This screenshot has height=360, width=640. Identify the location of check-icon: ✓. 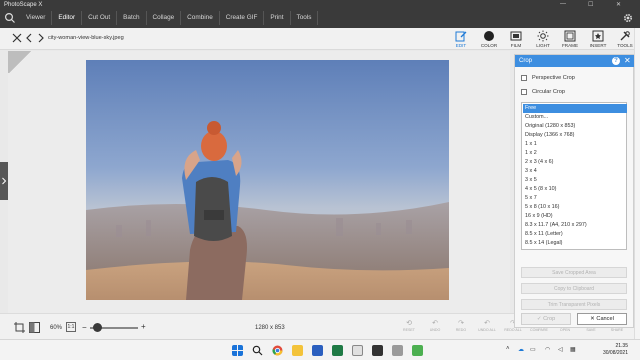
(539, 319).